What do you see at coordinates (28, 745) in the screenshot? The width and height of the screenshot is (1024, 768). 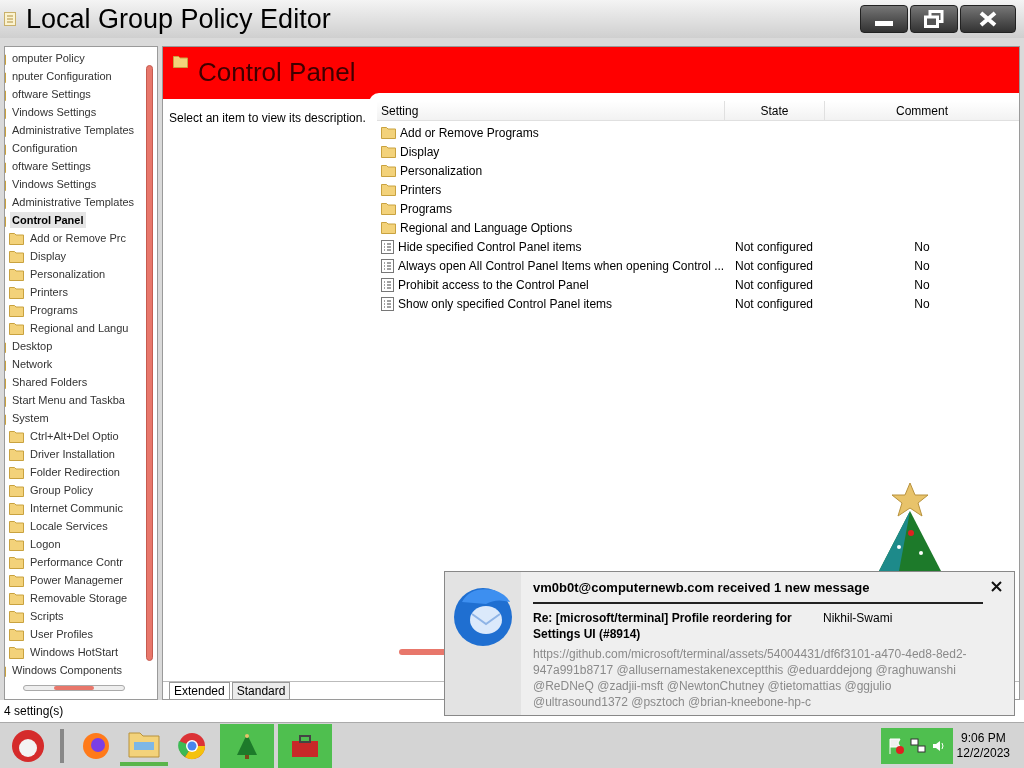 I see `start-icon` at bounding box center [28, 745].